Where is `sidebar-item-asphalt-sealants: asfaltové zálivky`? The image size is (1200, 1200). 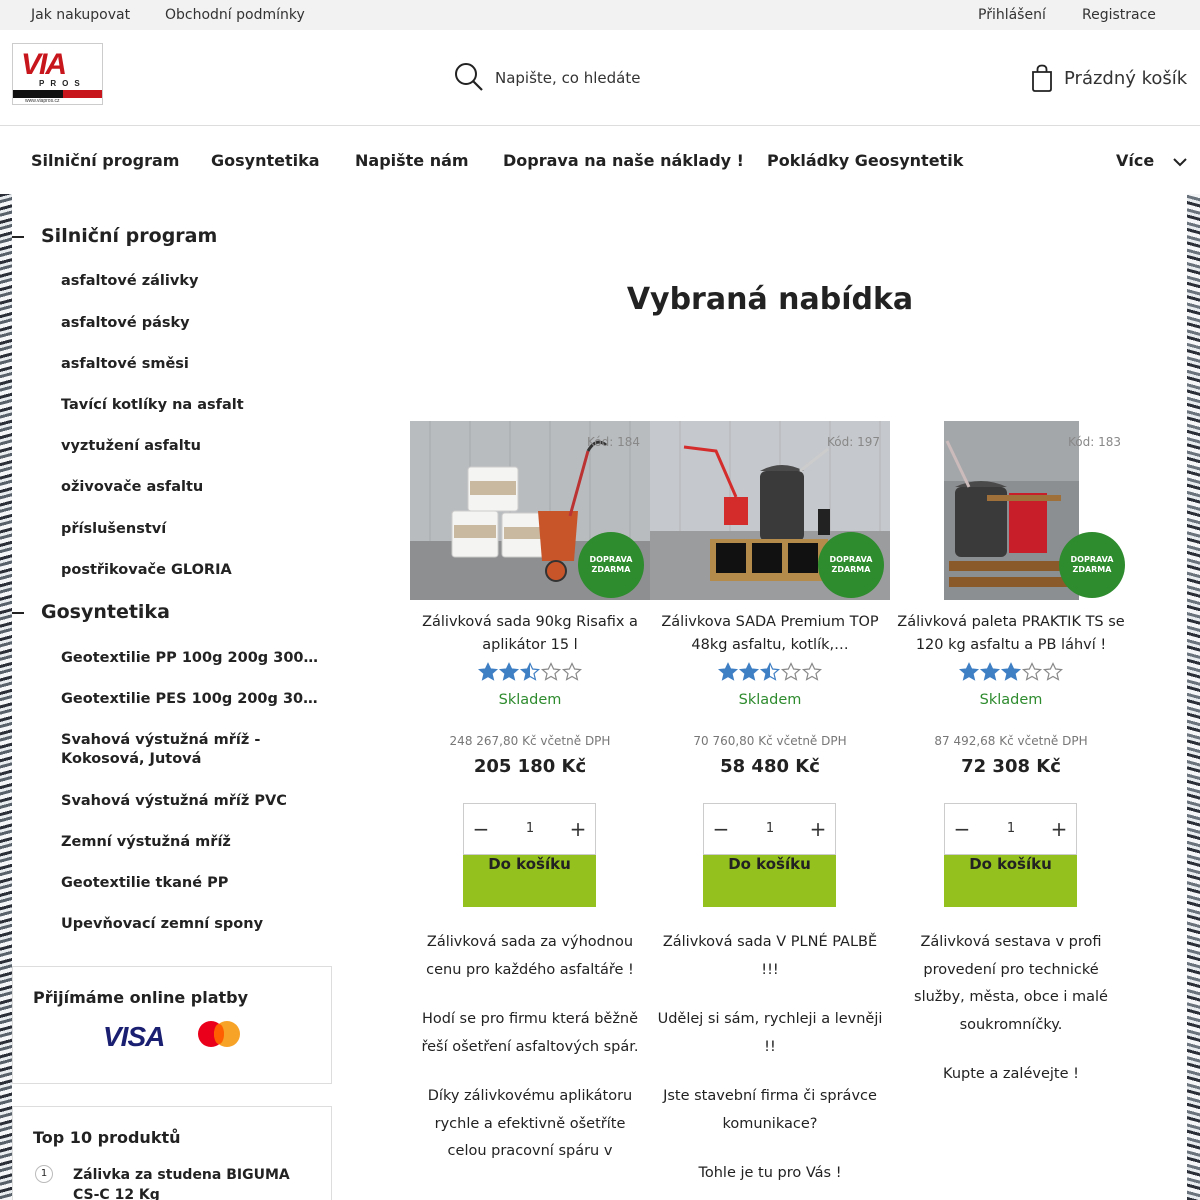 sidebar-item-asphalt-sealants: asfaltové zálivky is located at coordinates (192, 281).